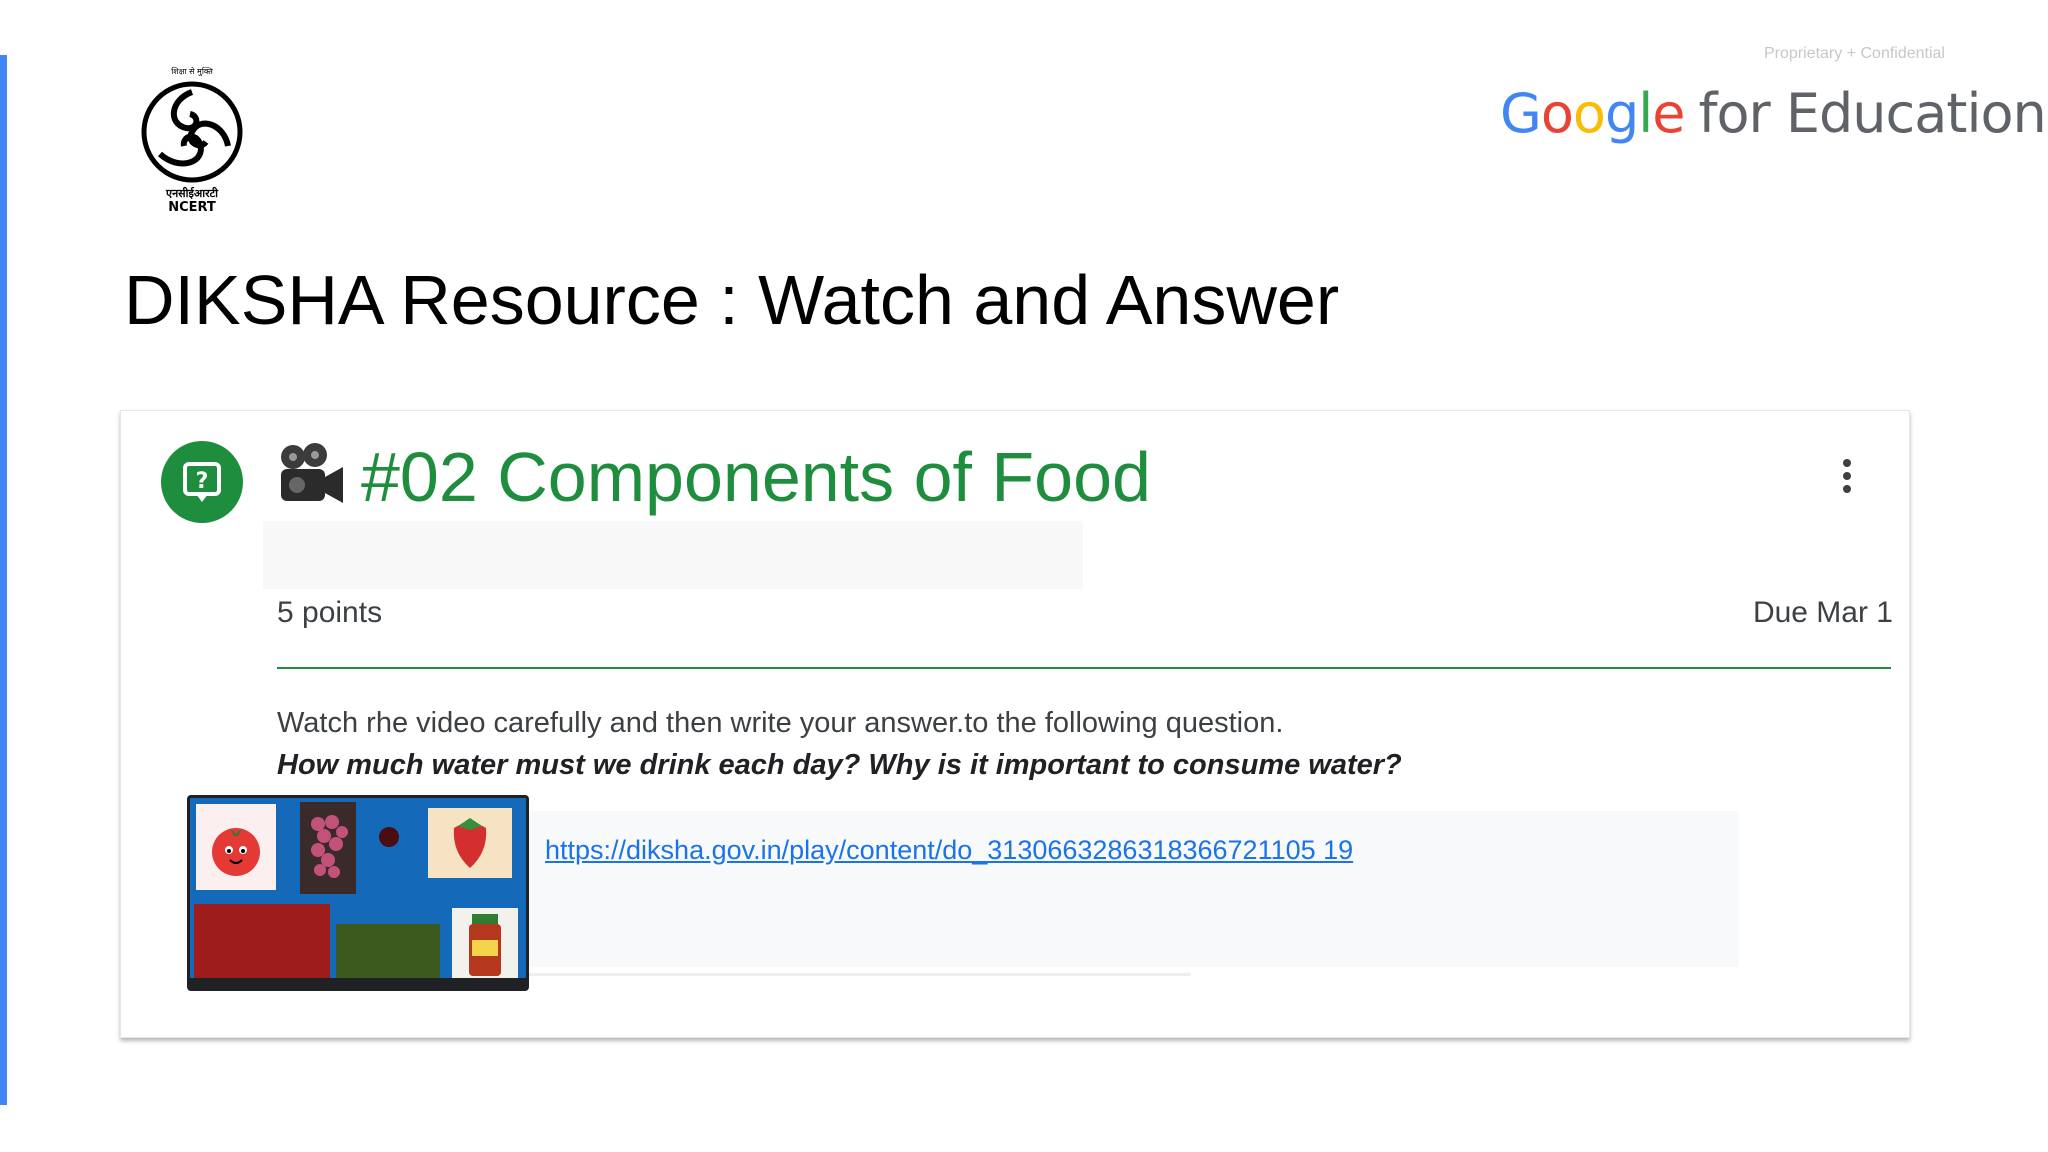  What do you see at coordinates (756, 477) in the screenshot?
I see `assignment-title: #02 Components of Food` at bounding box center [756, 477].